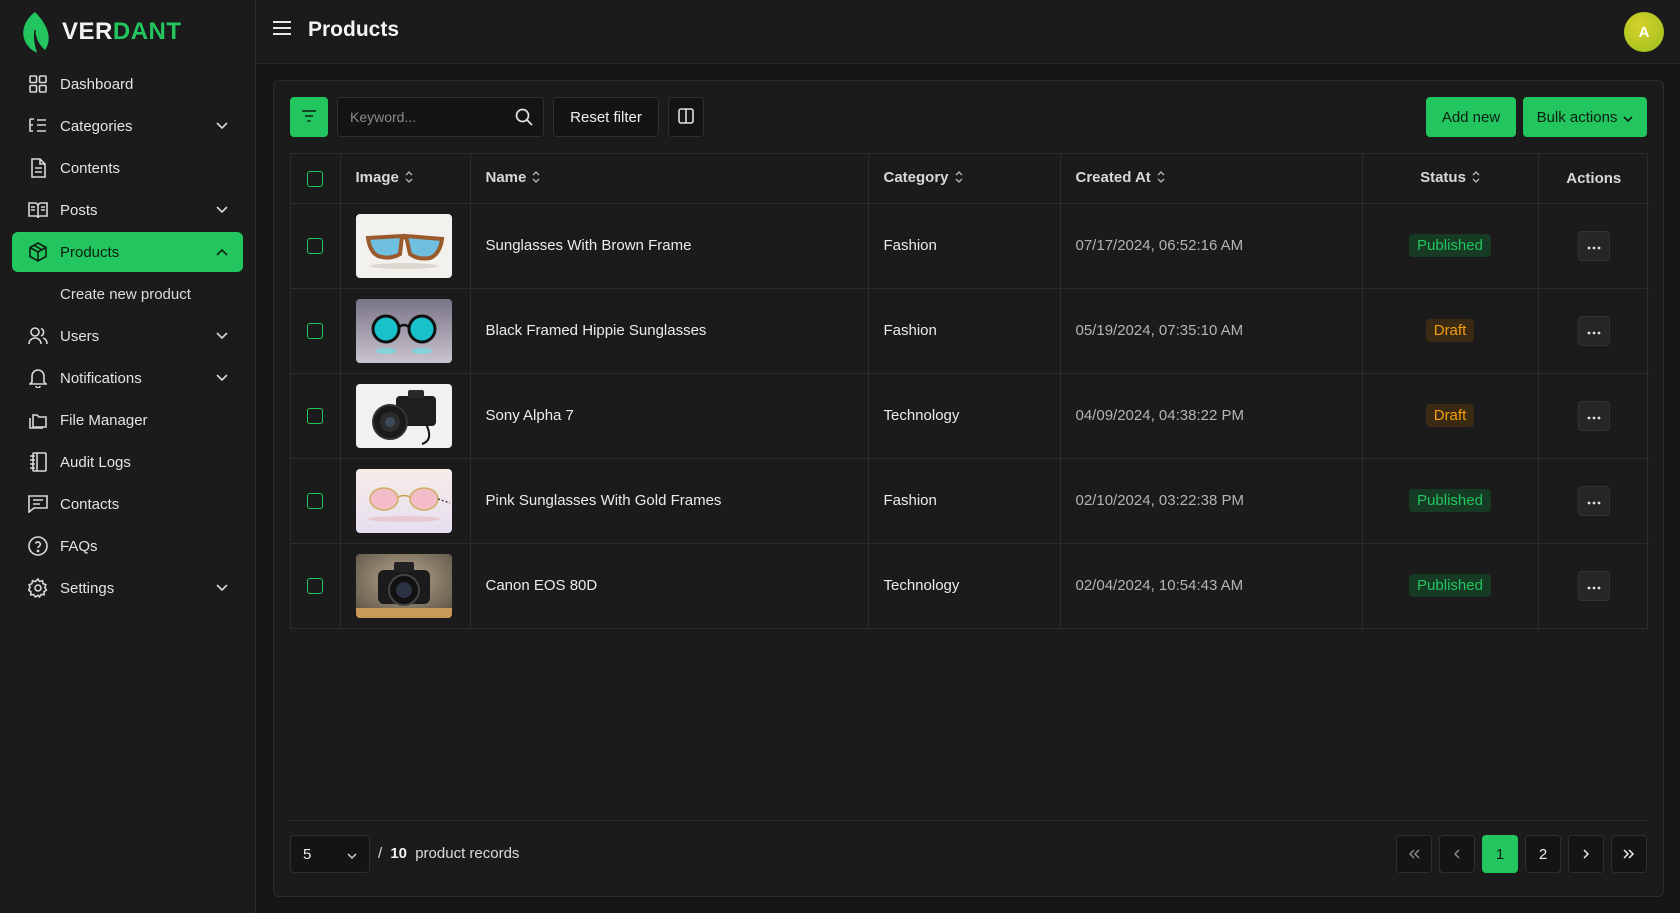 The height and width of the screenshot is (913, 1680). What do you see at coordinates (403, 245) in the screenshot?
I see `product-image-sunglasses-brown` at bounding box center [403, 245].